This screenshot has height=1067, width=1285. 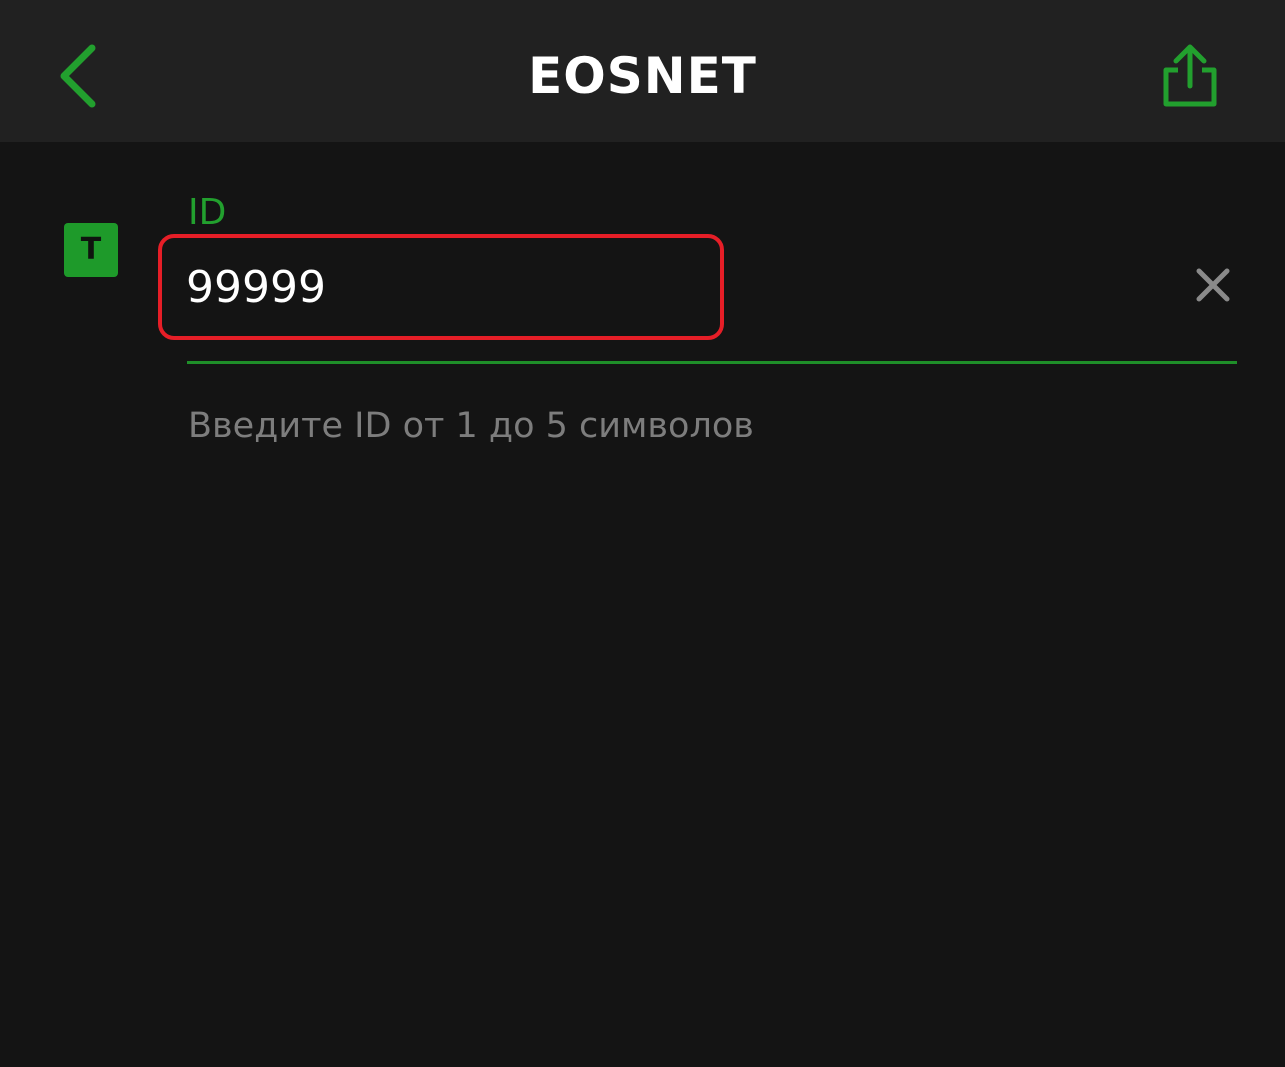 What do you see at coordinates (642, 76) in the screenshot?
I see `page-title: EOSNET` at bounding box center [642, 76].